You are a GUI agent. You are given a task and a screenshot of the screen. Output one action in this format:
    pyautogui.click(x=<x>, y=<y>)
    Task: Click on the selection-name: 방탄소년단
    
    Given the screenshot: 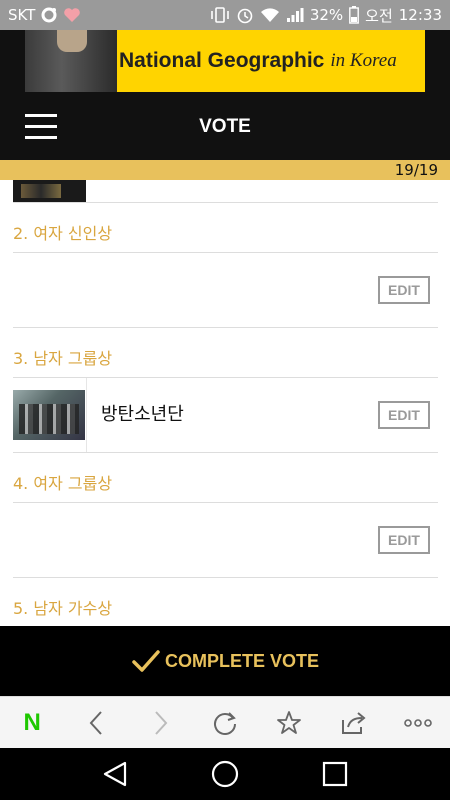 What is the action you would take?
    pyautogui.click(x=142, y=414)
    